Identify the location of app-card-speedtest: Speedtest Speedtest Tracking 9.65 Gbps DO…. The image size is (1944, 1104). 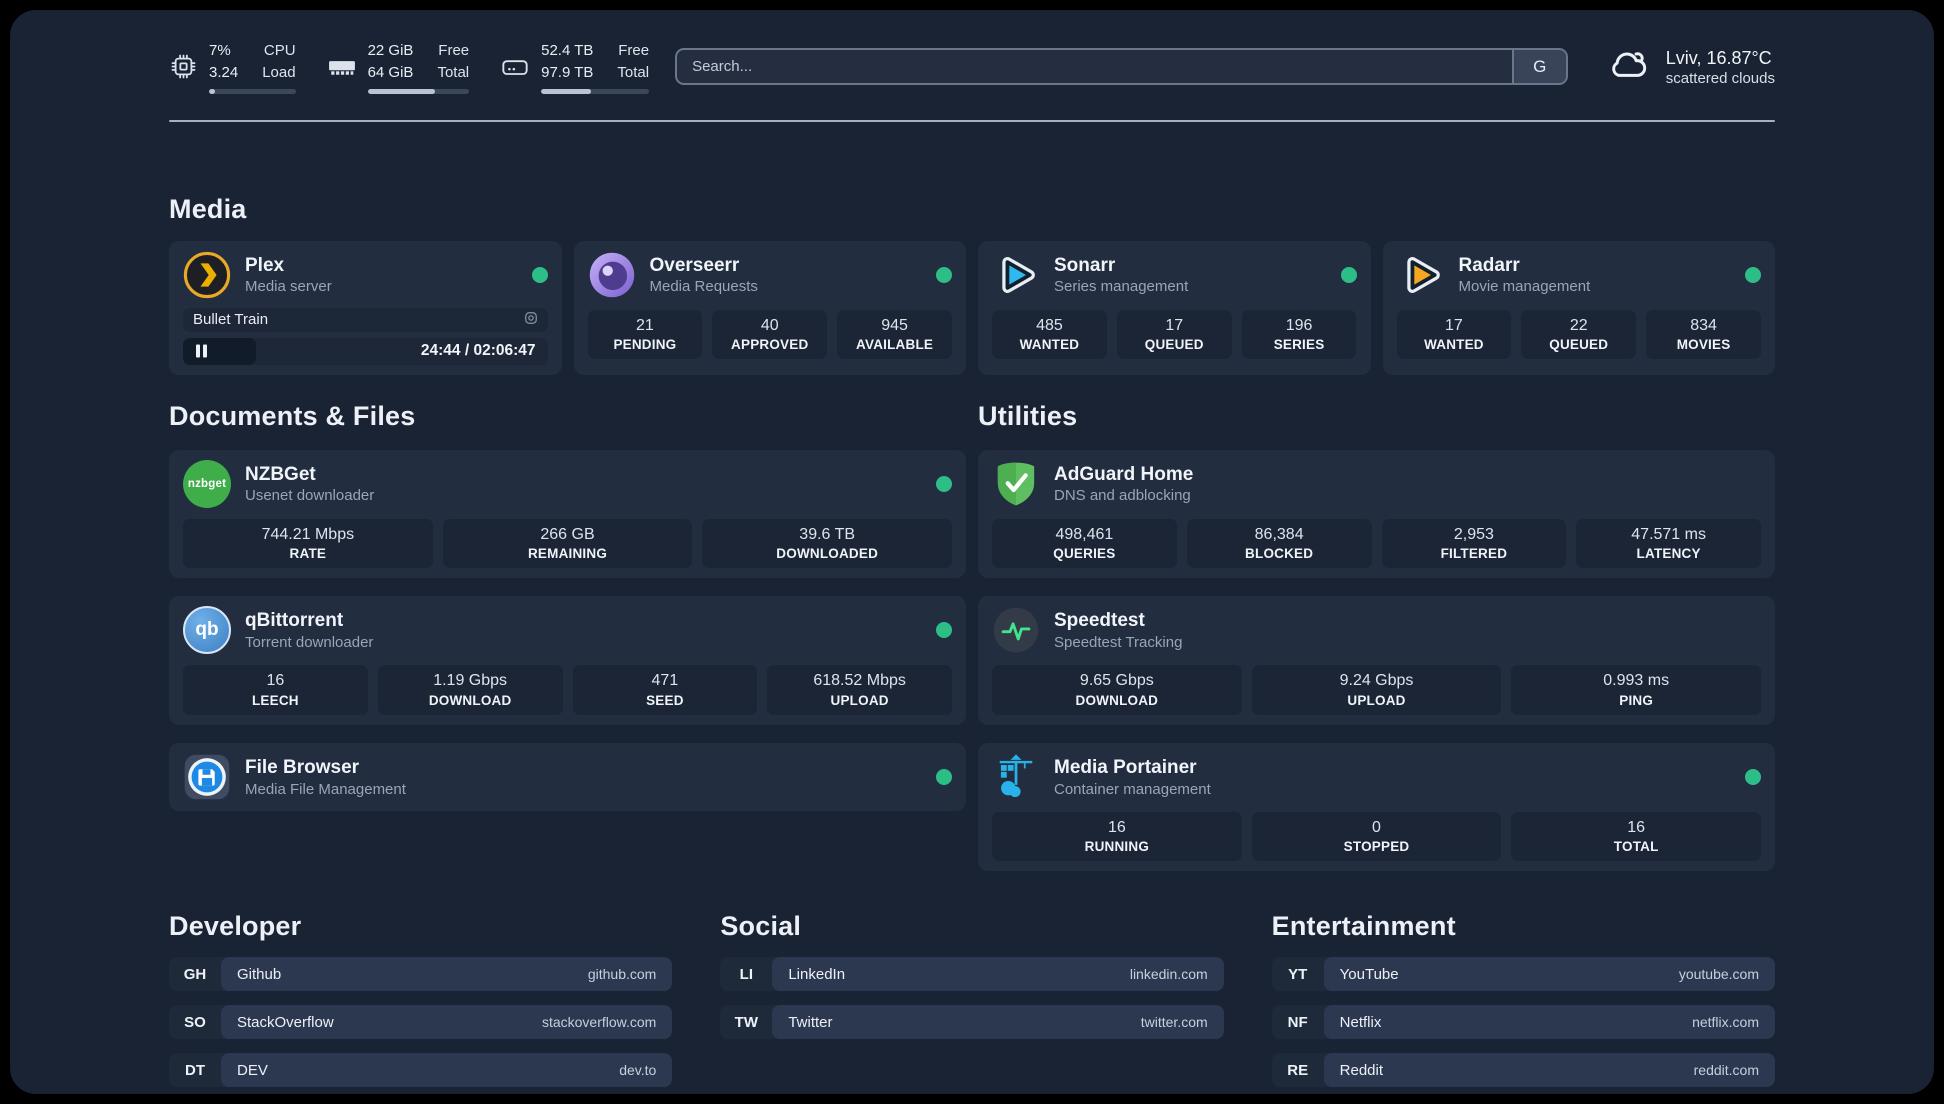
(1376, 660).